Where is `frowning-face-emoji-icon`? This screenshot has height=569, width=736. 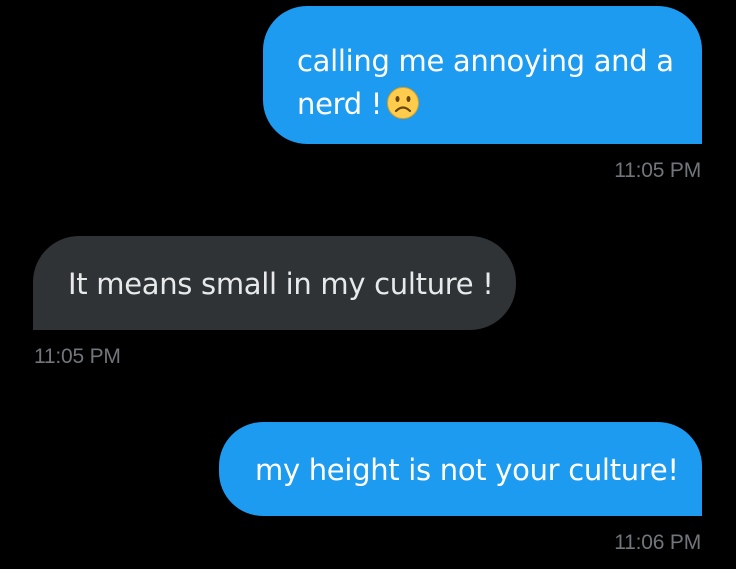
frowning-face-emoji-icon is located at coordinates (403, 109).